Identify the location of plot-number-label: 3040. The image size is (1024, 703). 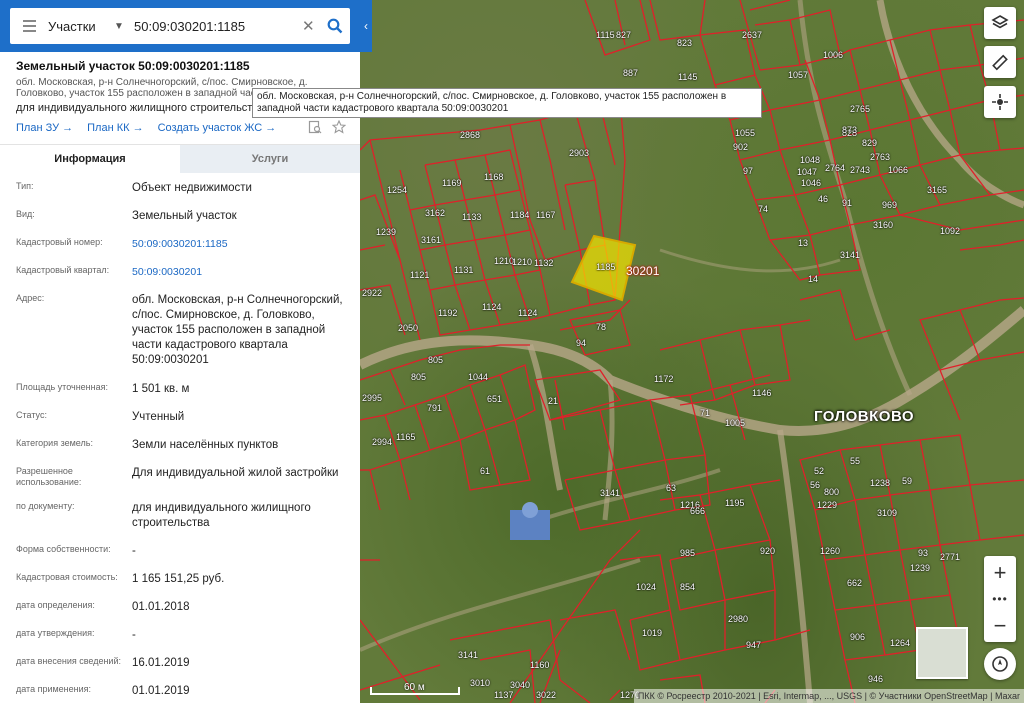
(520, 685).